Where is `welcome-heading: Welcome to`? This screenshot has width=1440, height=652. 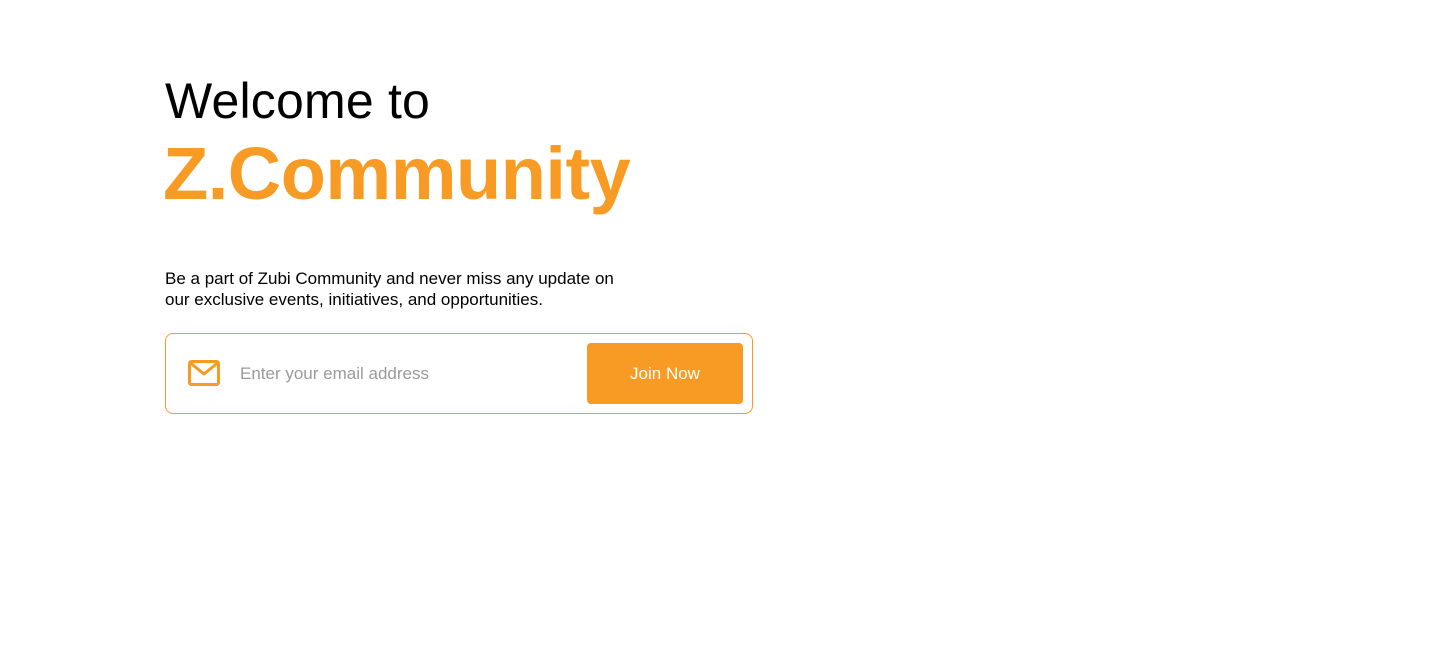 welcome-heading: Welcome to is located at coordinates (298, 101).